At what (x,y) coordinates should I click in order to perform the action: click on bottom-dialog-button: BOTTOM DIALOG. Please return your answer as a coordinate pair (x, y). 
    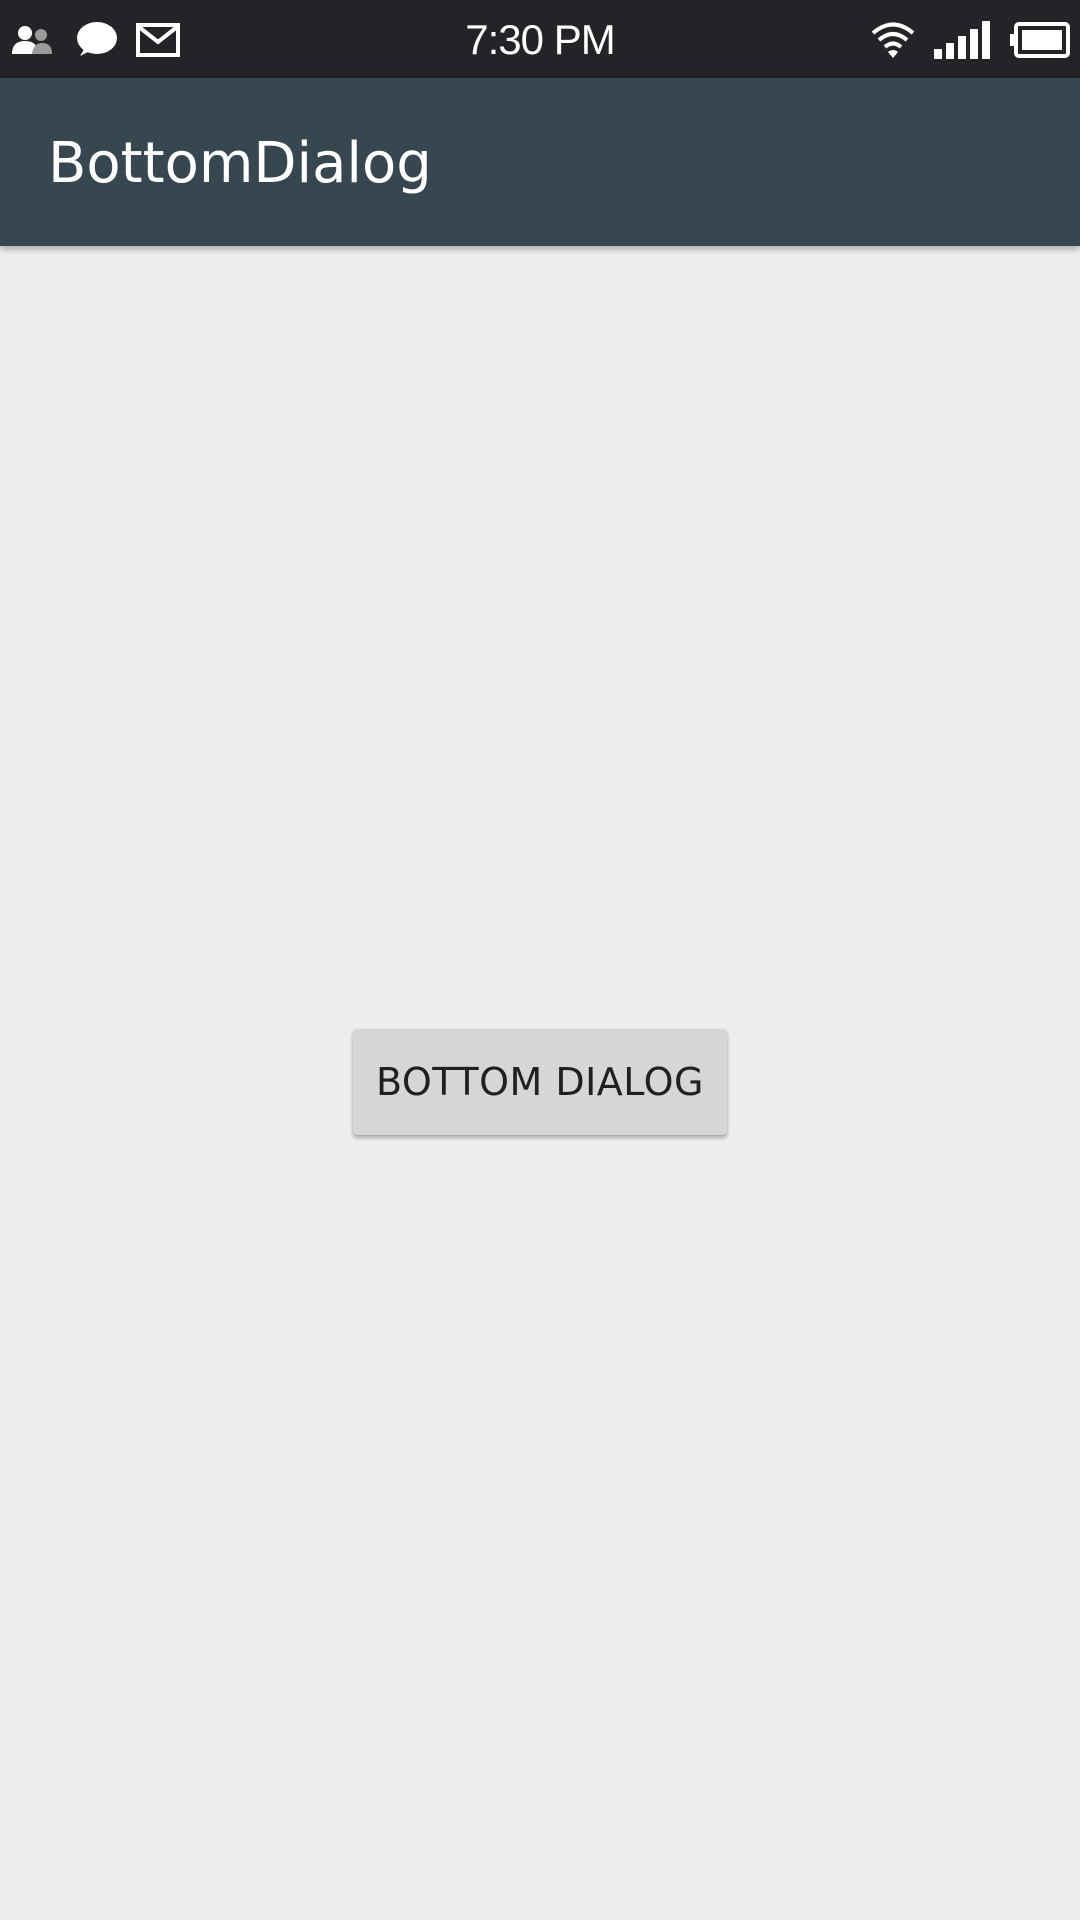
    Looking at the image, I should click on (540, 1082).